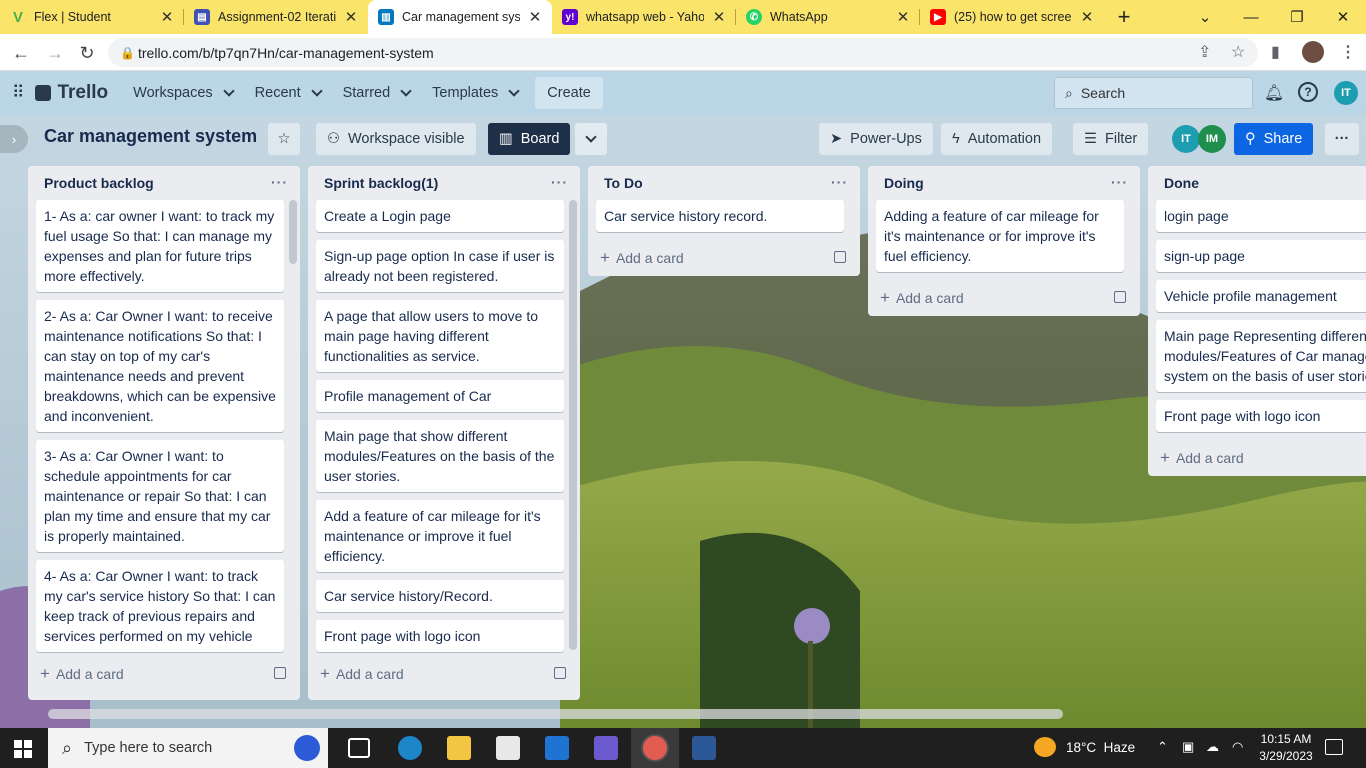  I want to click on board-title: Car management system, so click(150, 136).